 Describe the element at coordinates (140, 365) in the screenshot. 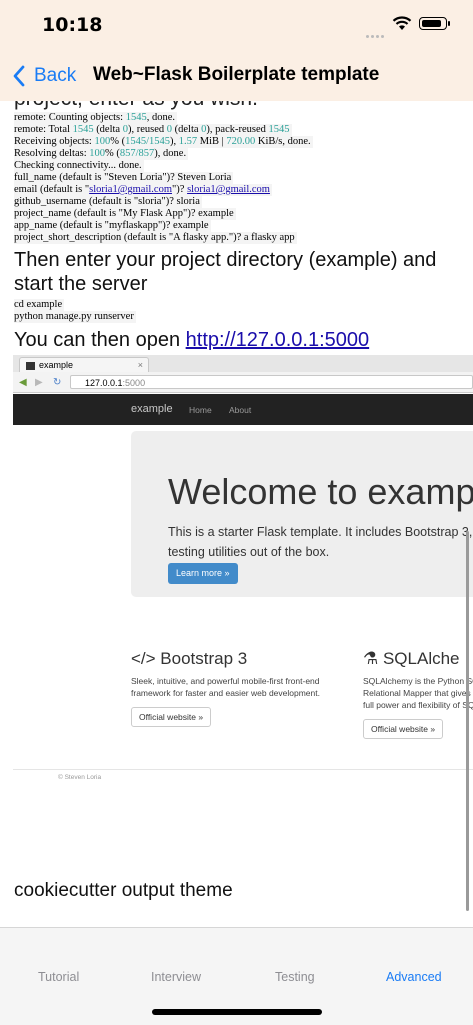

I see `close-icon: ×` at that location.